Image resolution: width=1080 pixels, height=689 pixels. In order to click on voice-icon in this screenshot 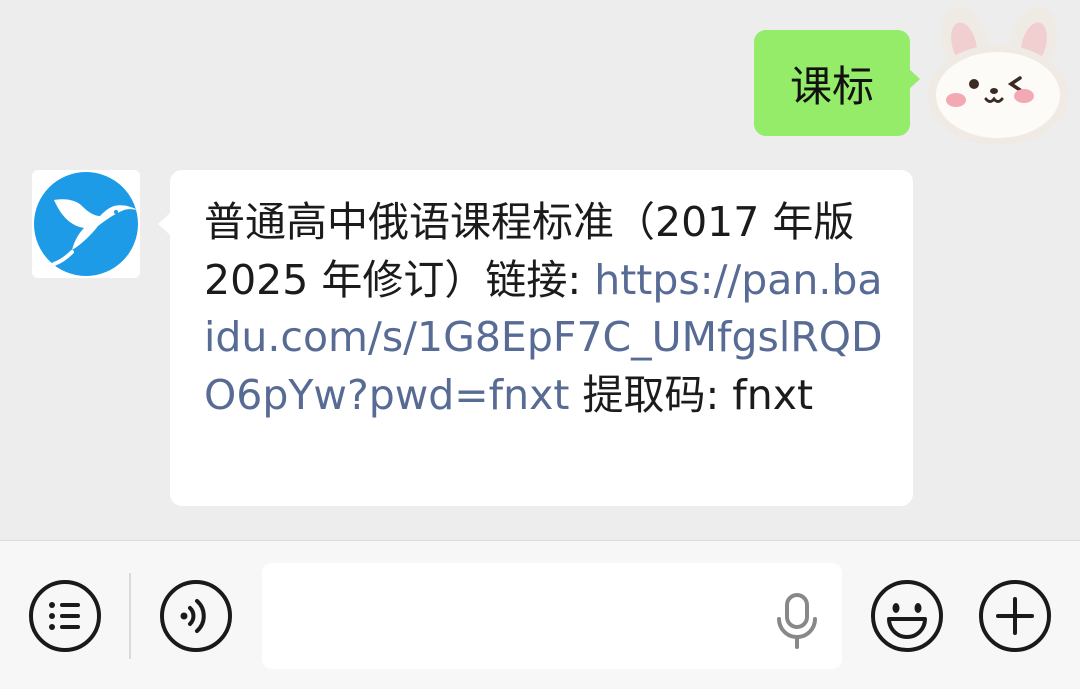, I will do `click(196, 616)`.